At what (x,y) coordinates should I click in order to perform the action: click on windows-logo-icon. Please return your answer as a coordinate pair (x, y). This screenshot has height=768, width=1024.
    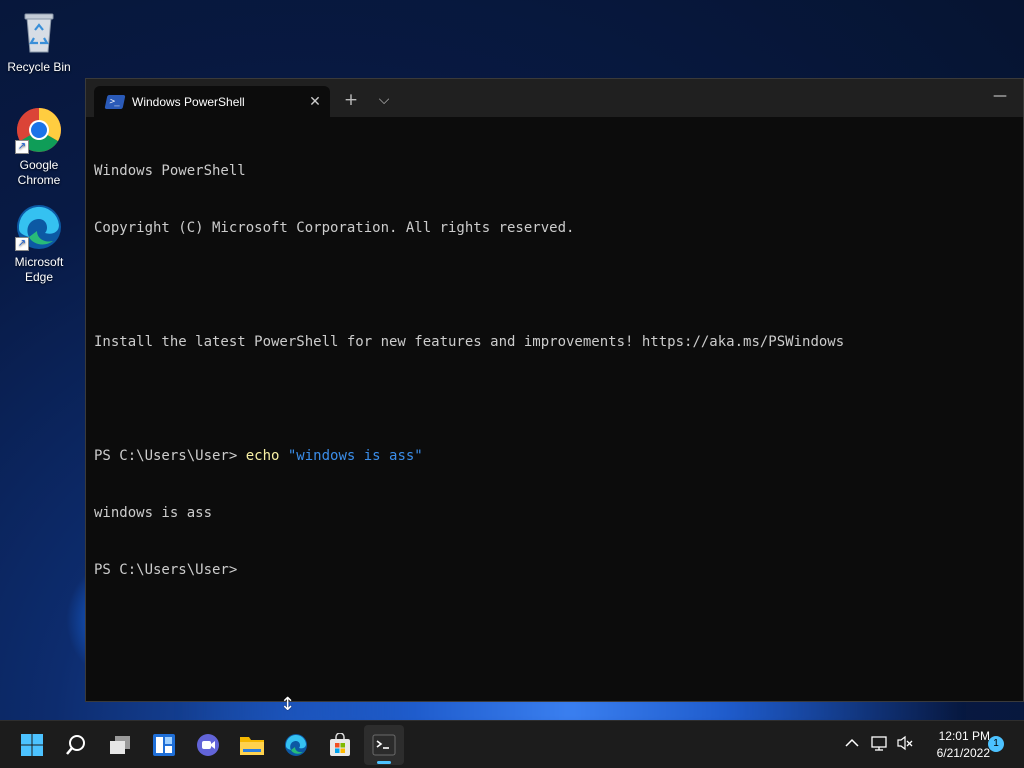
    Looking at the image, I should click on (32, 745).